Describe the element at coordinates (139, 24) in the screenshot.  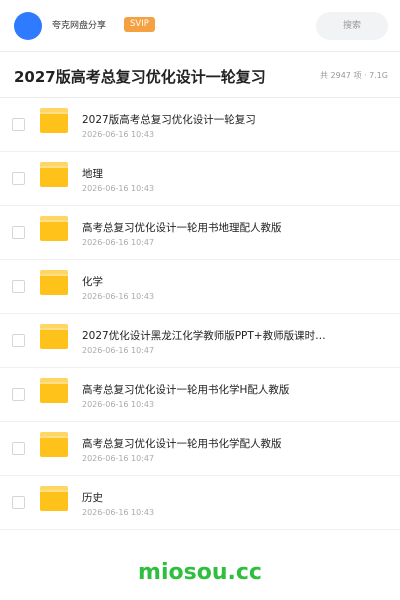
I see `svip-badge: SVIP` at that location.